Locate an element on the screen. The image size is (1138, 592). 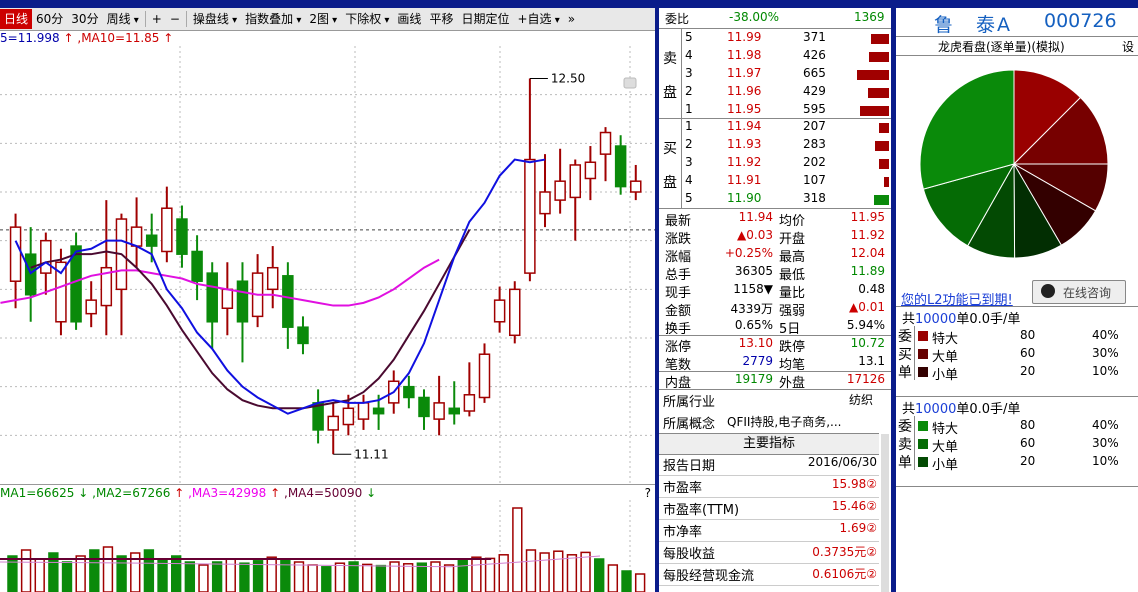
block-side-label: 委 is located at coordinates (905, 427).